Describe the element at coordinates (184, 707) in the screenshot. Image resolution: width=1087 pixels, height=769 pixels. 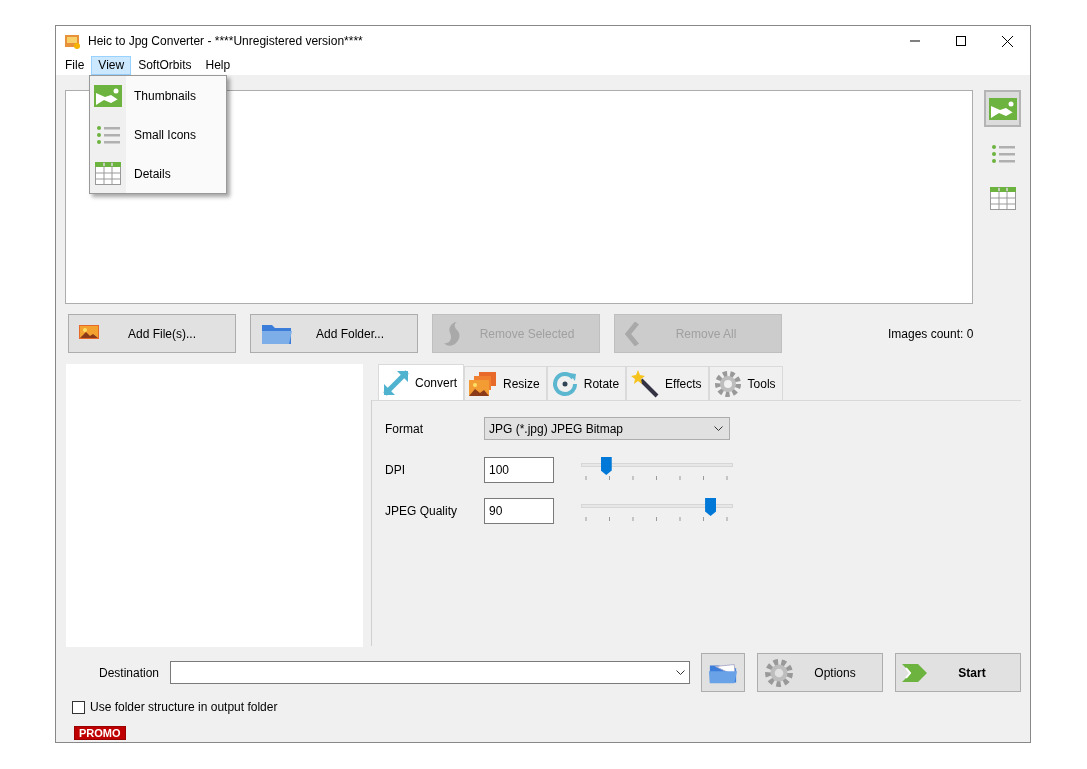
I see `folder-structure-label: Use folder structure in output folder` at that location.